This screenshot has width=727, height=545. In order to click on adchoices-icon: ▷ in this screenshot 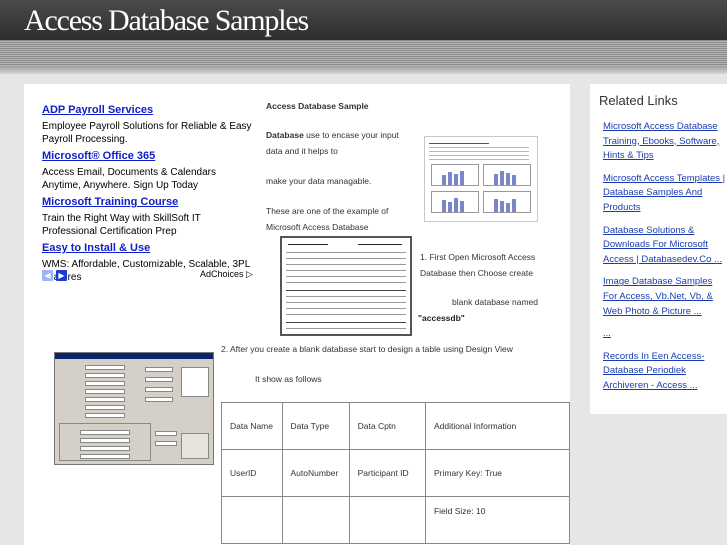, I will do `click(249, 274)`.